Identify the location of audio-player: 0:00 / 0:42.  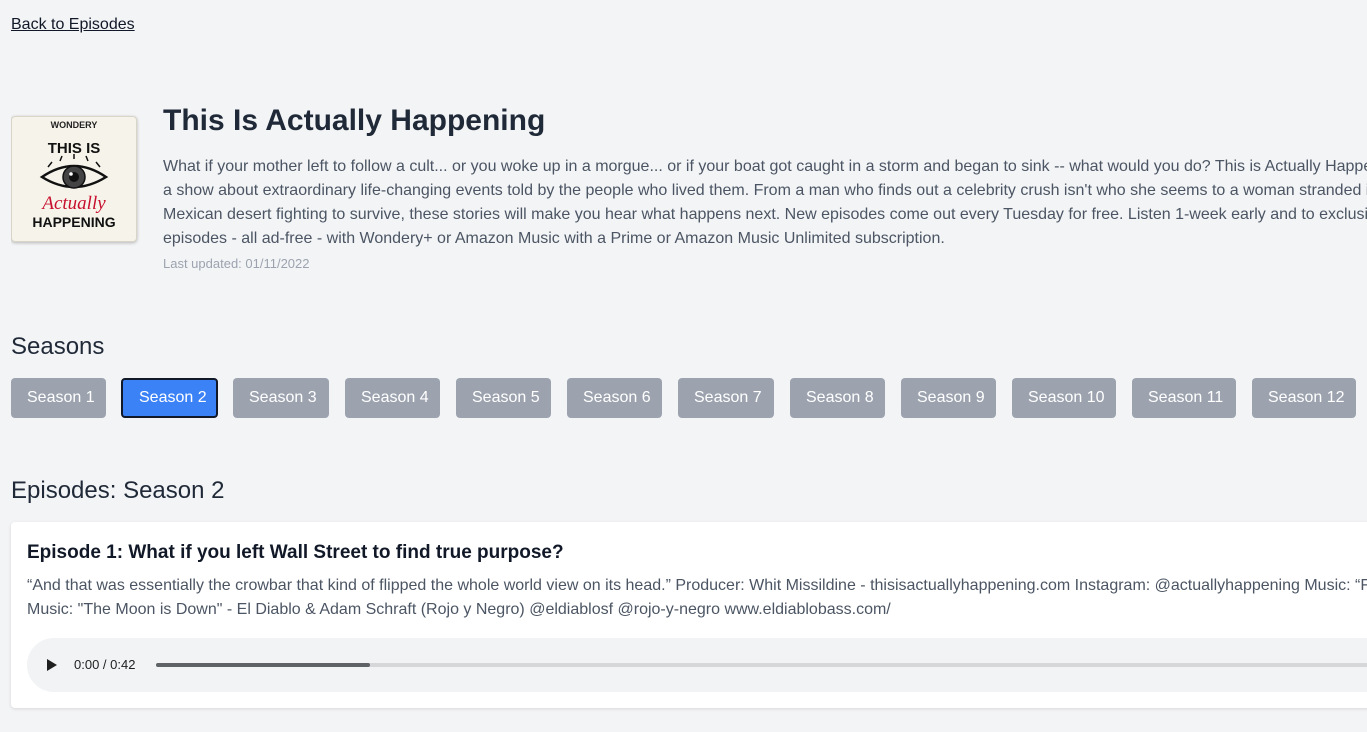
(697, 665).